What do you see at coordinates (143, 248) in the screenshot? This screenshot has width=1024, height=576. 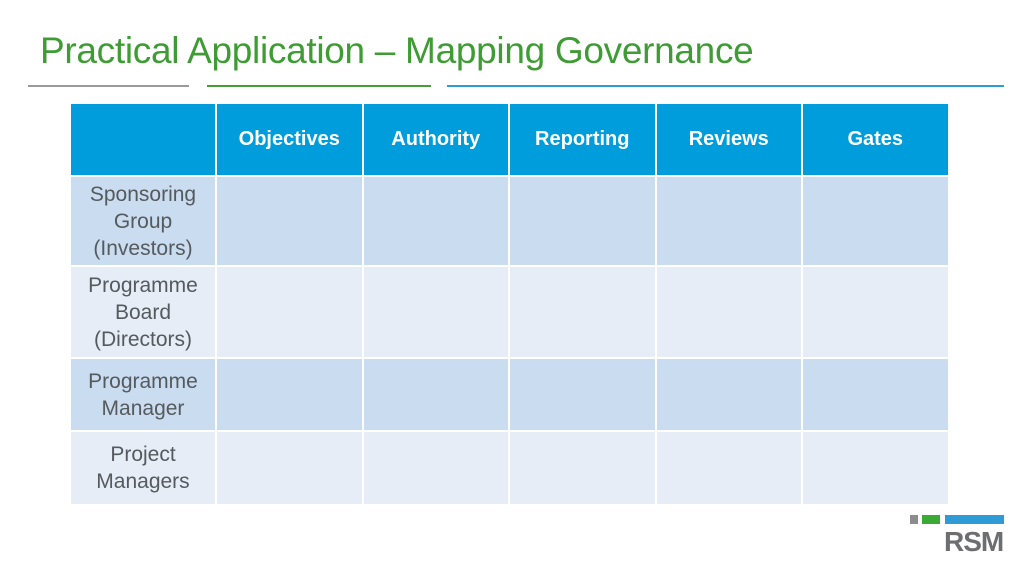 I see `row-label-line: (Investors)` at bounding box center [143, 248].